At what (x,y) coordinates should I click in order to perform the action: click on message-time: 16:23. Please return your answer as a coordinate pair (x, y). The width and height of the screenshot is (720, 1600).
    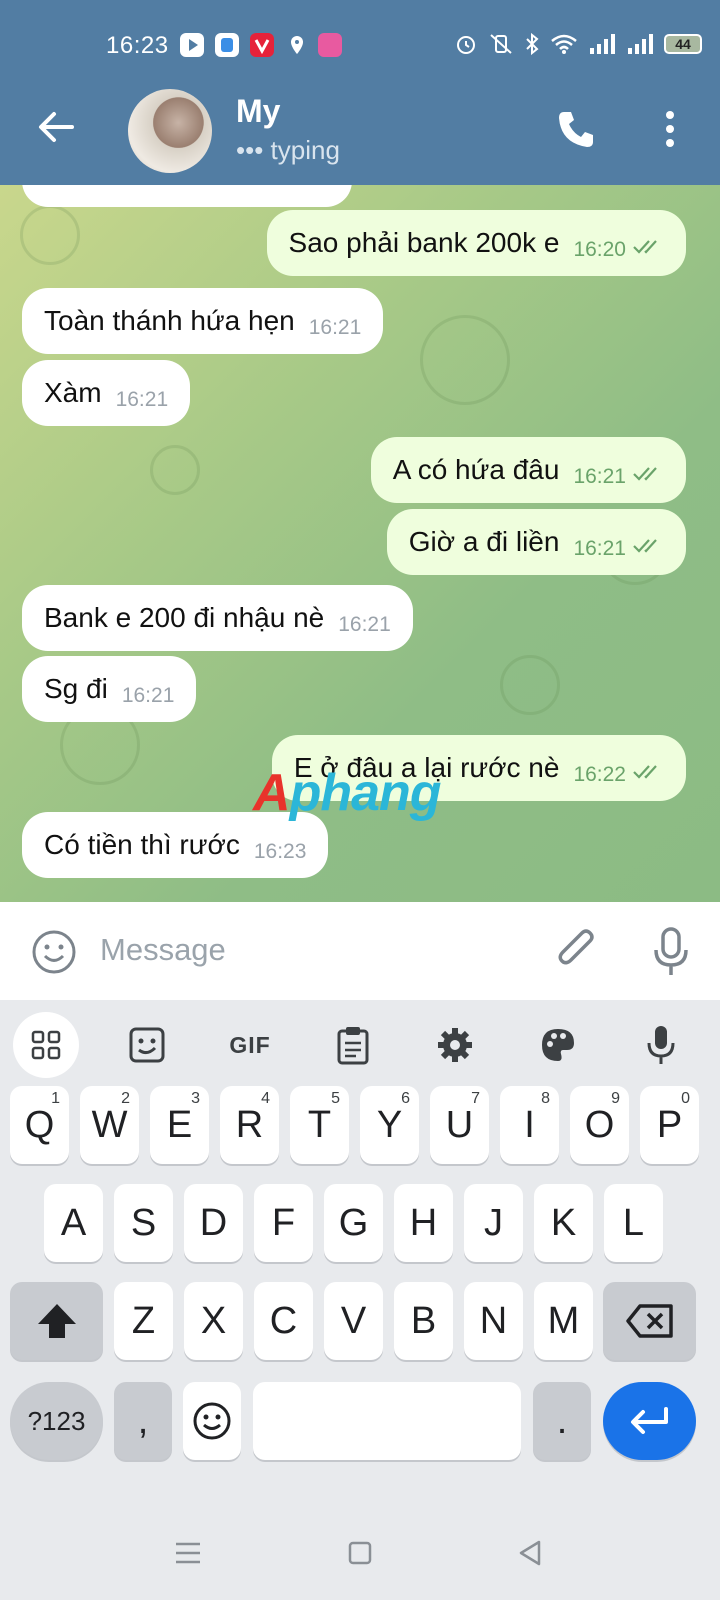
    Looking at the image, I should click on (280, 851).